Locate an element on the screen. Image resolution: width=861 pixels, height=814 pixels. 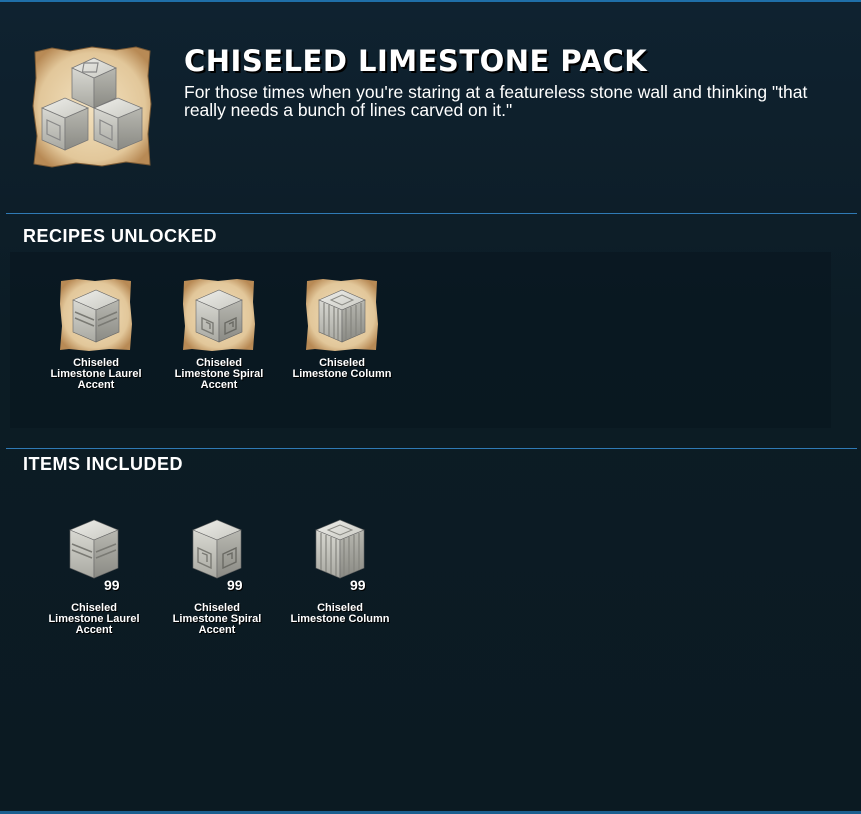
recipe-tile-column: Chiseled Limestone Column is located at coordinates (342, 329).